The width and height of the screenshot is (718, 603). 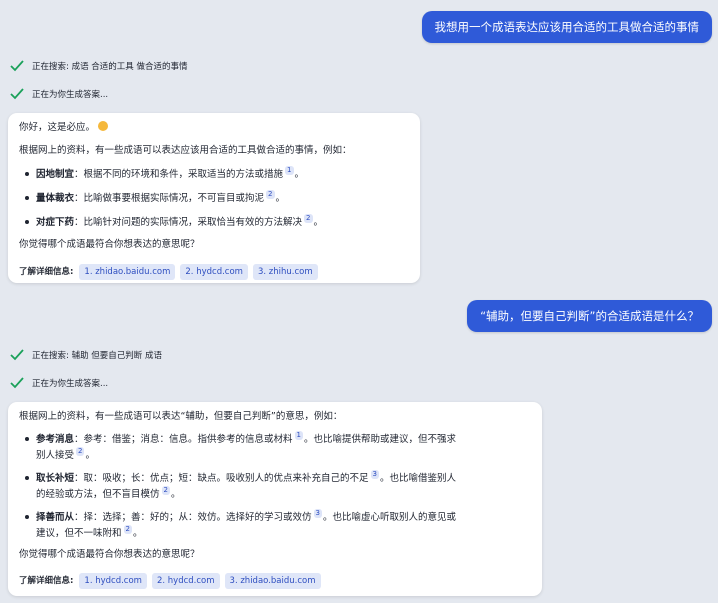 I want to click on list-item: 量体裁衣：比喻做事要根据实际情况，不可盲目或拘泥 2。, so click(x=214, y=198).